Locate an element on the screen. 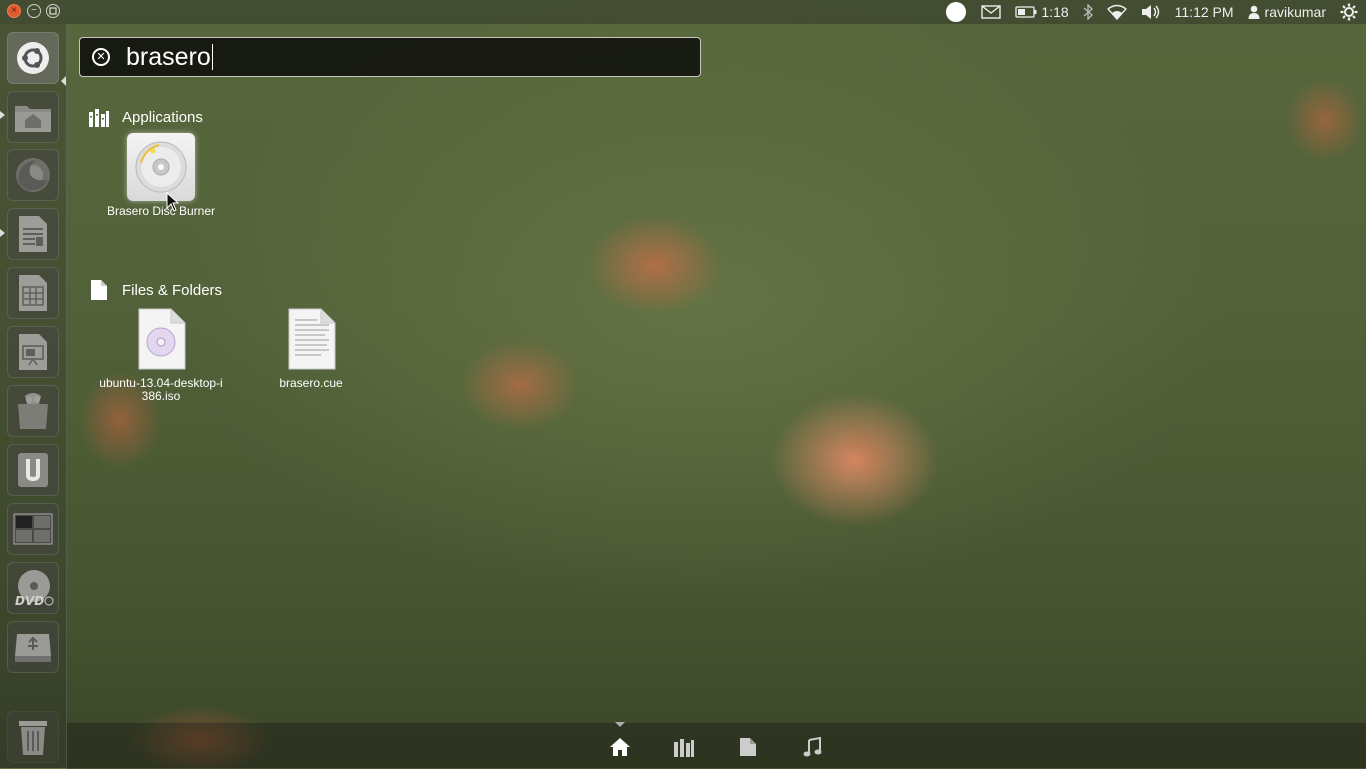  folder-icon is located at coordinates (33, 119).